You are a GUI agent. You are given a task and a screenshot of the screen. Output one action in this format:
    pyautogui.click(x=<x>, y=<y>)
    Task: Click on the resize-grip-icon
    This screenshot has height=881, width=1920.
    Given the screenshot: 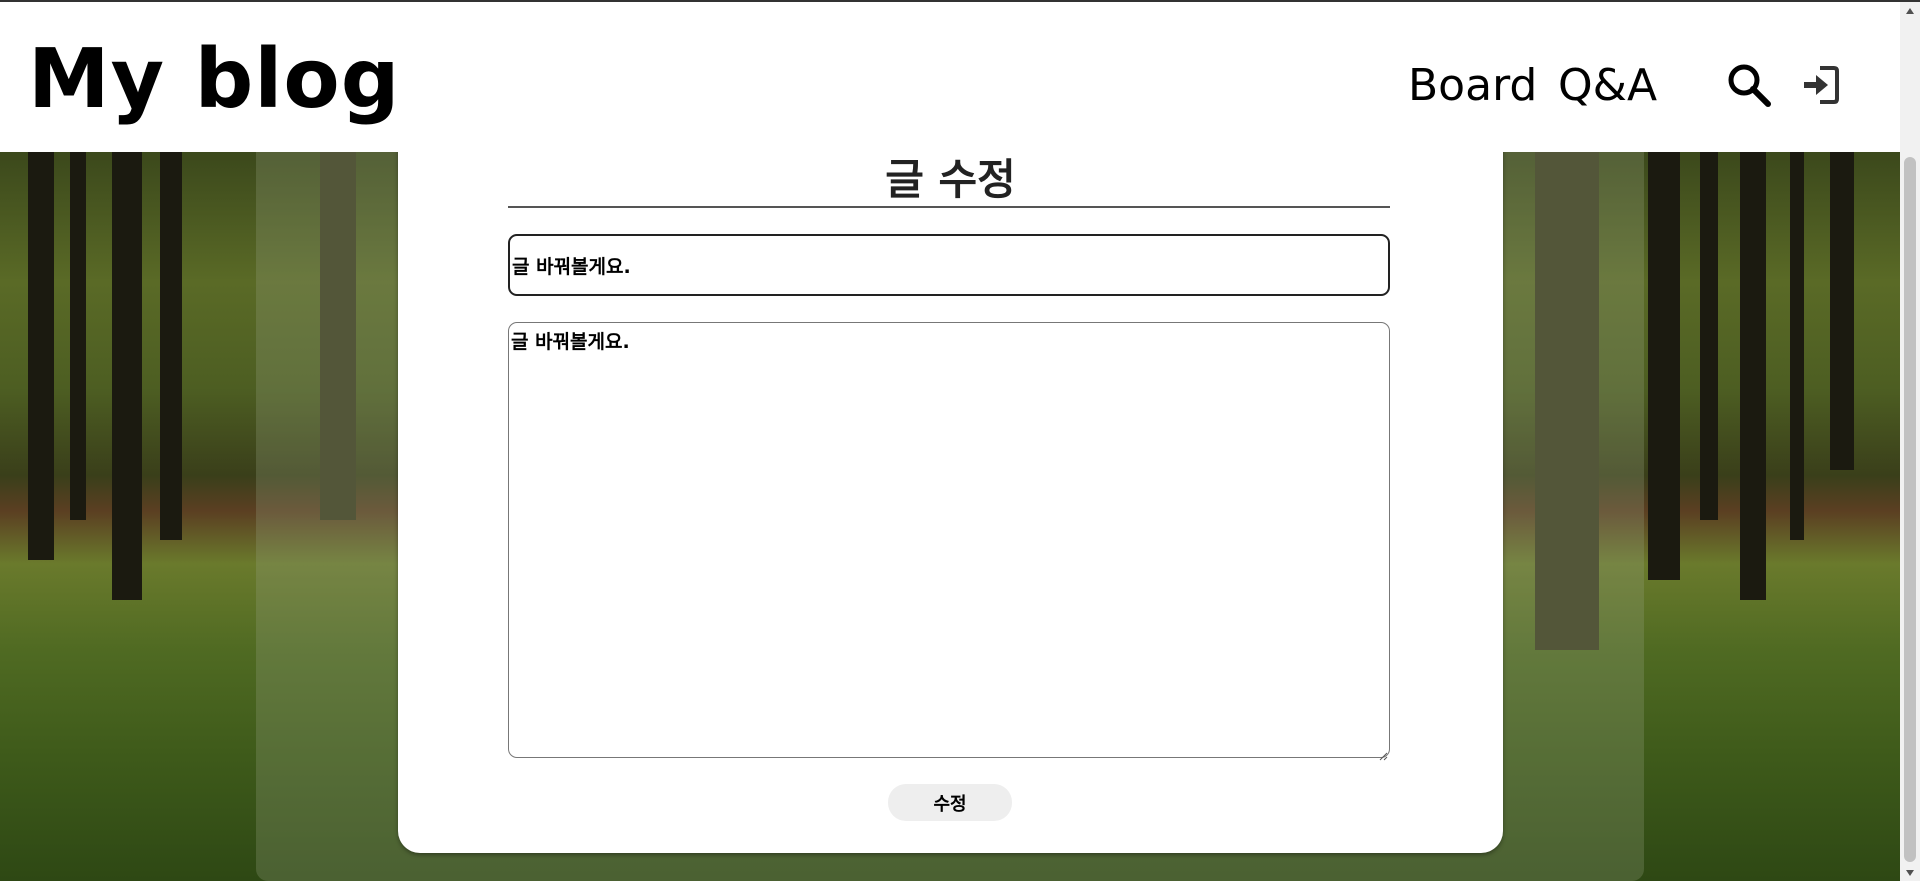 What is the action you would take?
    pyautogui.click(x=1383, y=753)
    